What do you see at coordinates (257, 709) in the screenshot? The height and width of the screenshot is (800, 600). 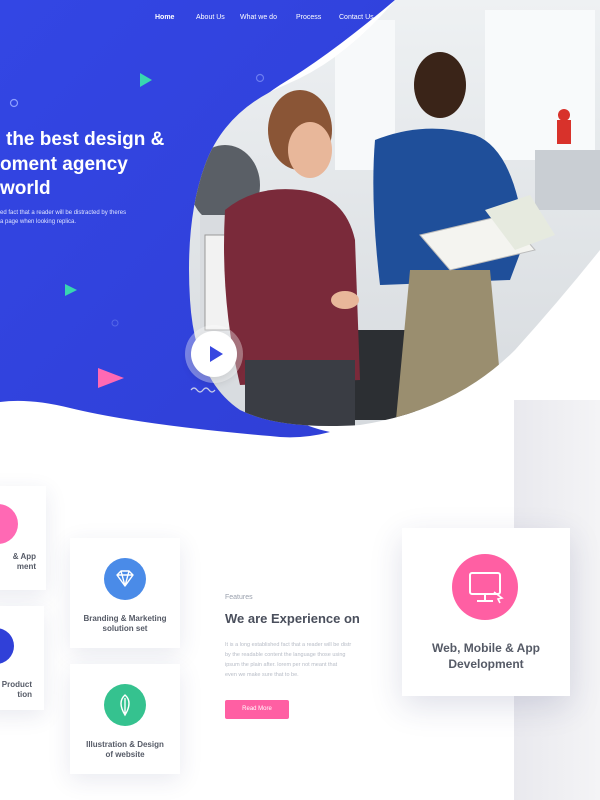 I see `read-more-button: Read More` at bounding box center [257, 709].